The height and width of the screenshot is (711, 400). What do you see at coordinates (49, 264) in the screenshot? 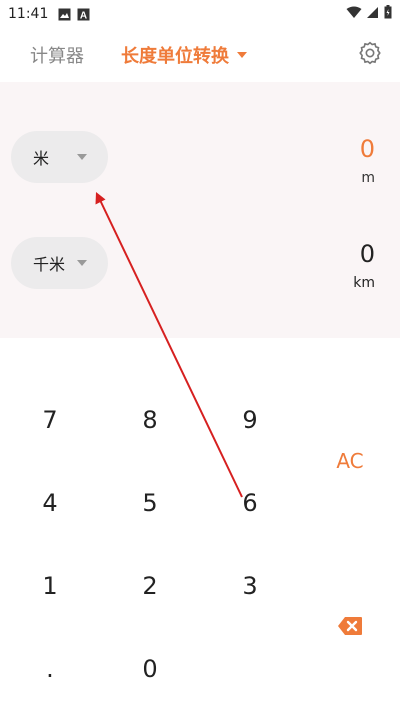
I see `to-unit-label: 千米` at bounding box center [49, 264].